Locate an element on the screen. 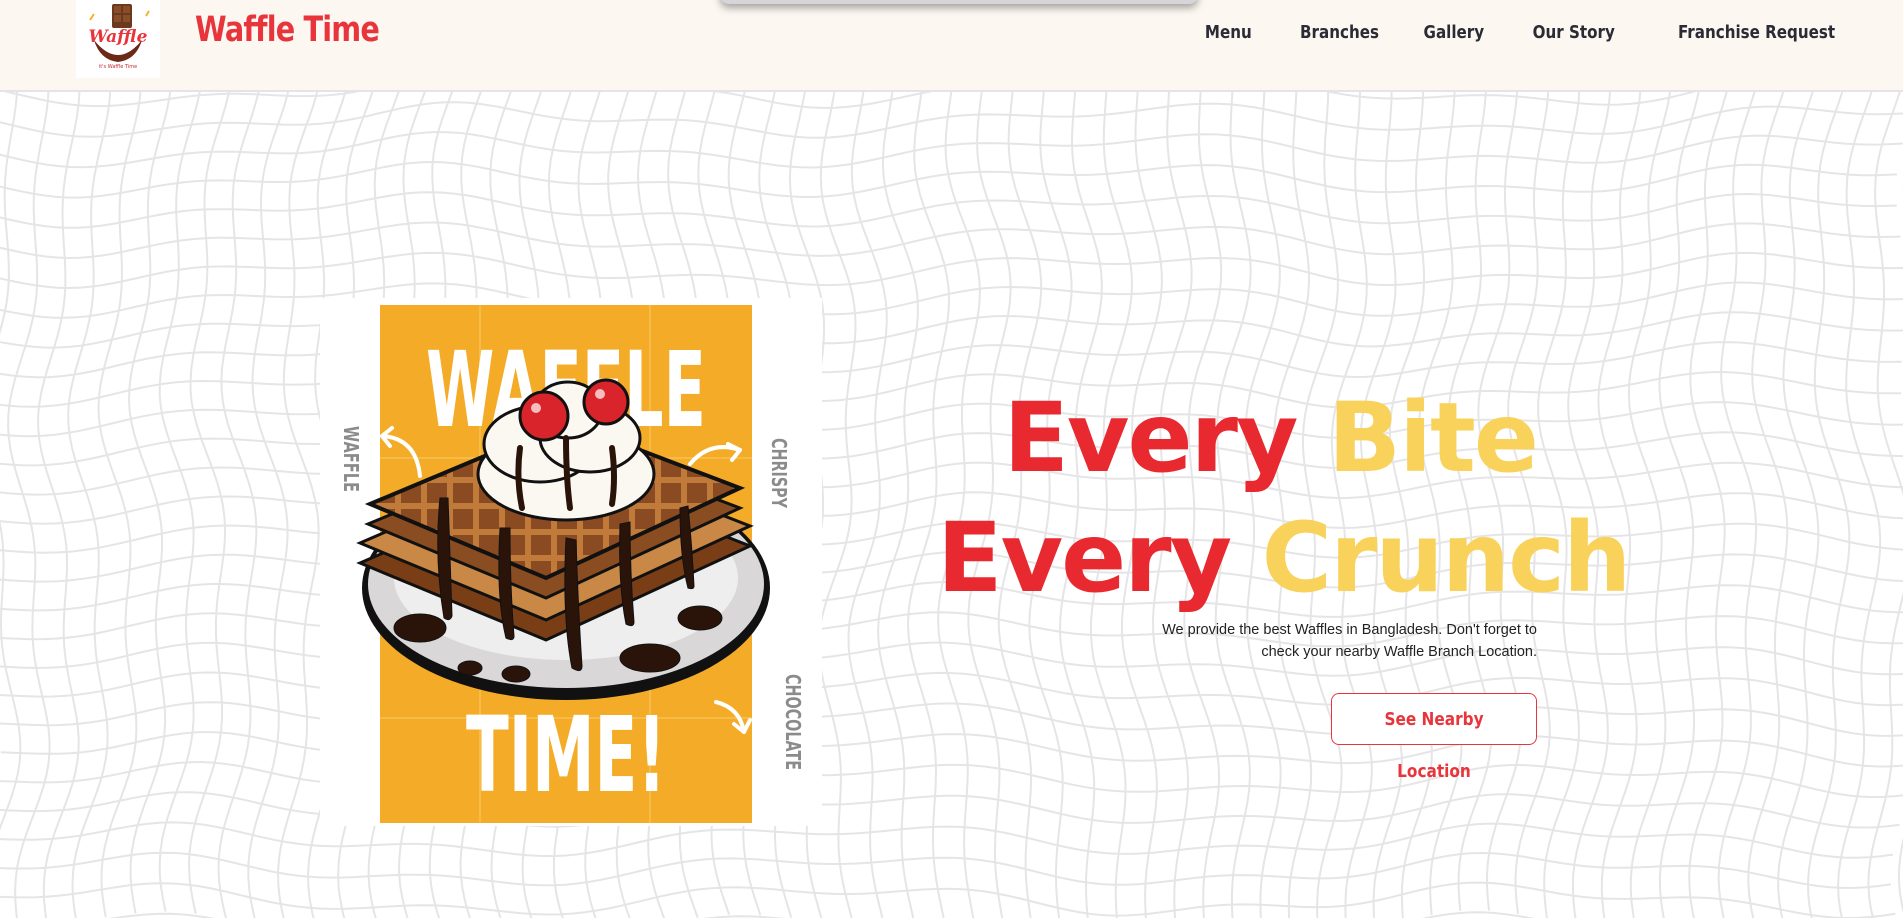 Image resolution: width=1903 pixels, height=918 pixels. waffle-poster-illustration: WAFFLE TIME! WAFFLE CHRISPY CHOCOLATE is located at coordinates (572, 564).